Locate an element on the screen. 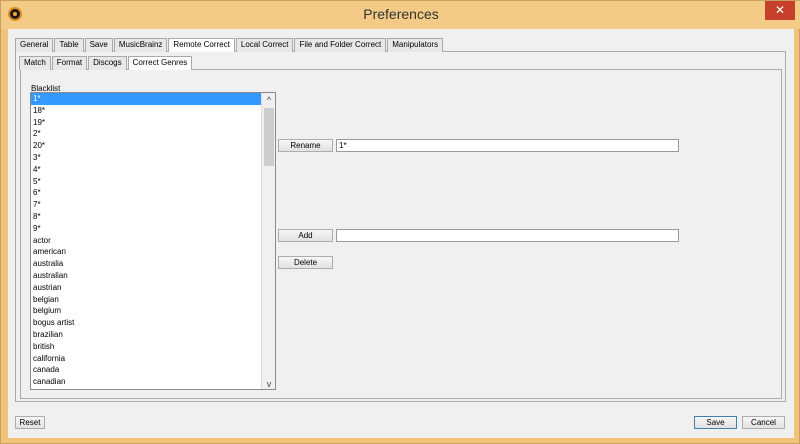 The width and height of the screenshot is (800, 444). tab-table: Table is located at coordinates (69, 45).